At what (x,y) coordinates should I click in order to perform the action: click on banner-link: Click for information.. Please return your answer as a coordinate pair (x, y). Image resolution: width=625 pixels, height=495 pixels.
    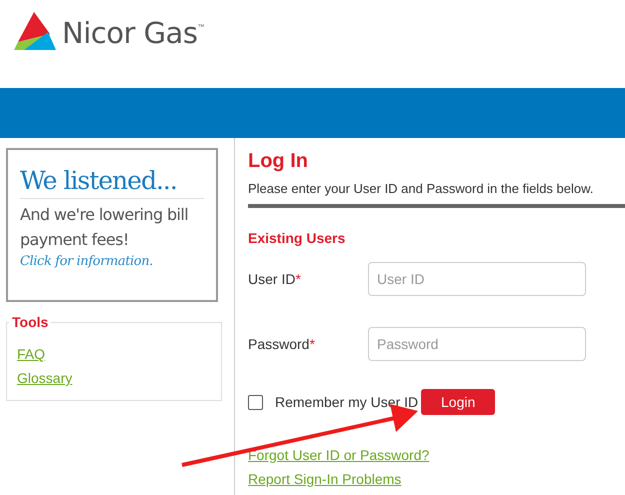
    Looking at the image, I should click on (112, 261).